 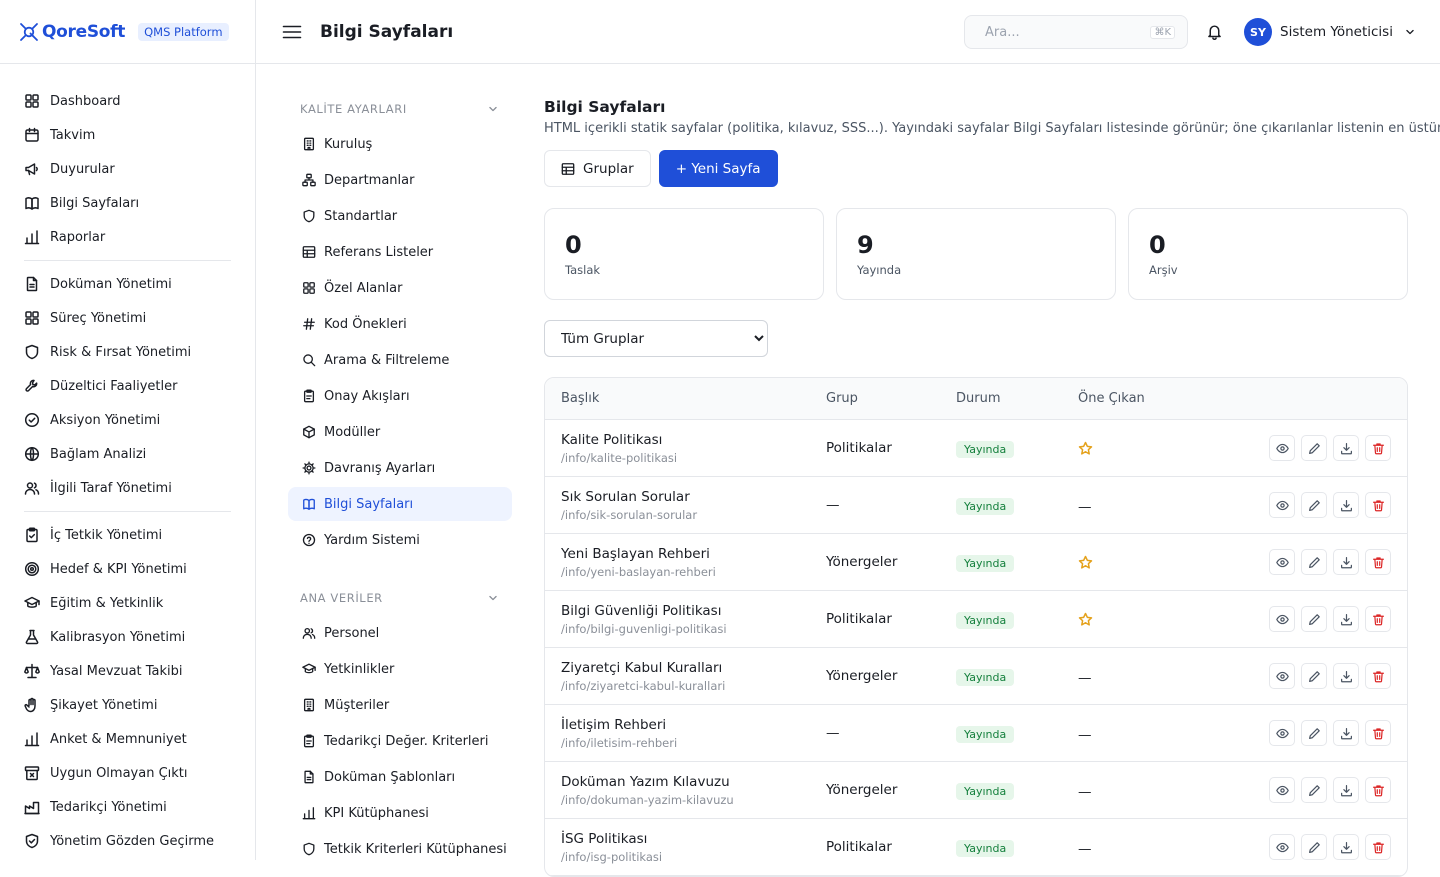 What do you see at coordinates (128, 603) in the screenshot?
I see `sidebar-item-egitim-yetkinlik: Eğitim & Yetkinlik` at bounding box center [128, 603].